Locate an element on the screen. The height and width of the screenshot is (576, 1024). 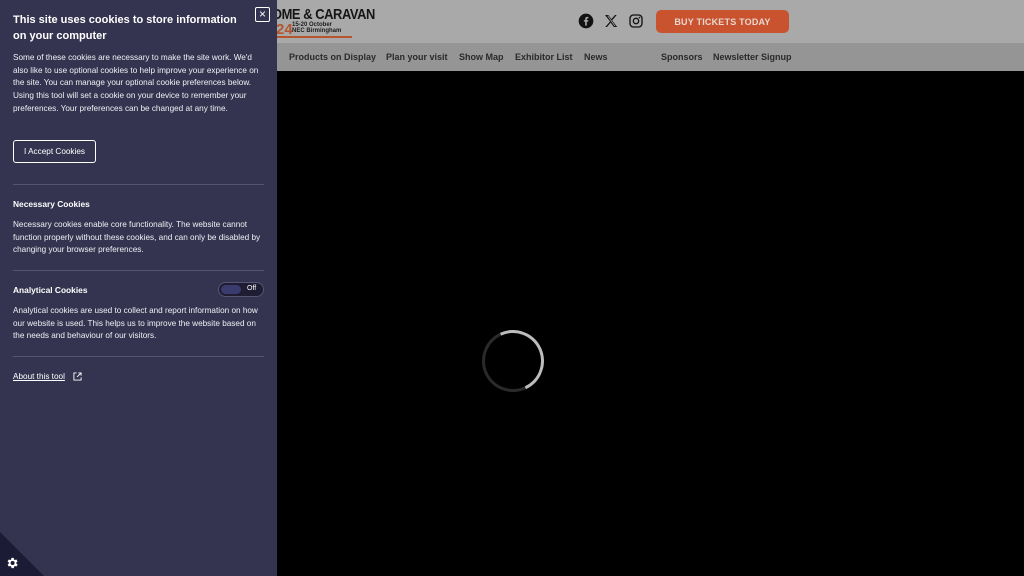
nav-item-products: Products on Display is located at coordinates (332, 57).